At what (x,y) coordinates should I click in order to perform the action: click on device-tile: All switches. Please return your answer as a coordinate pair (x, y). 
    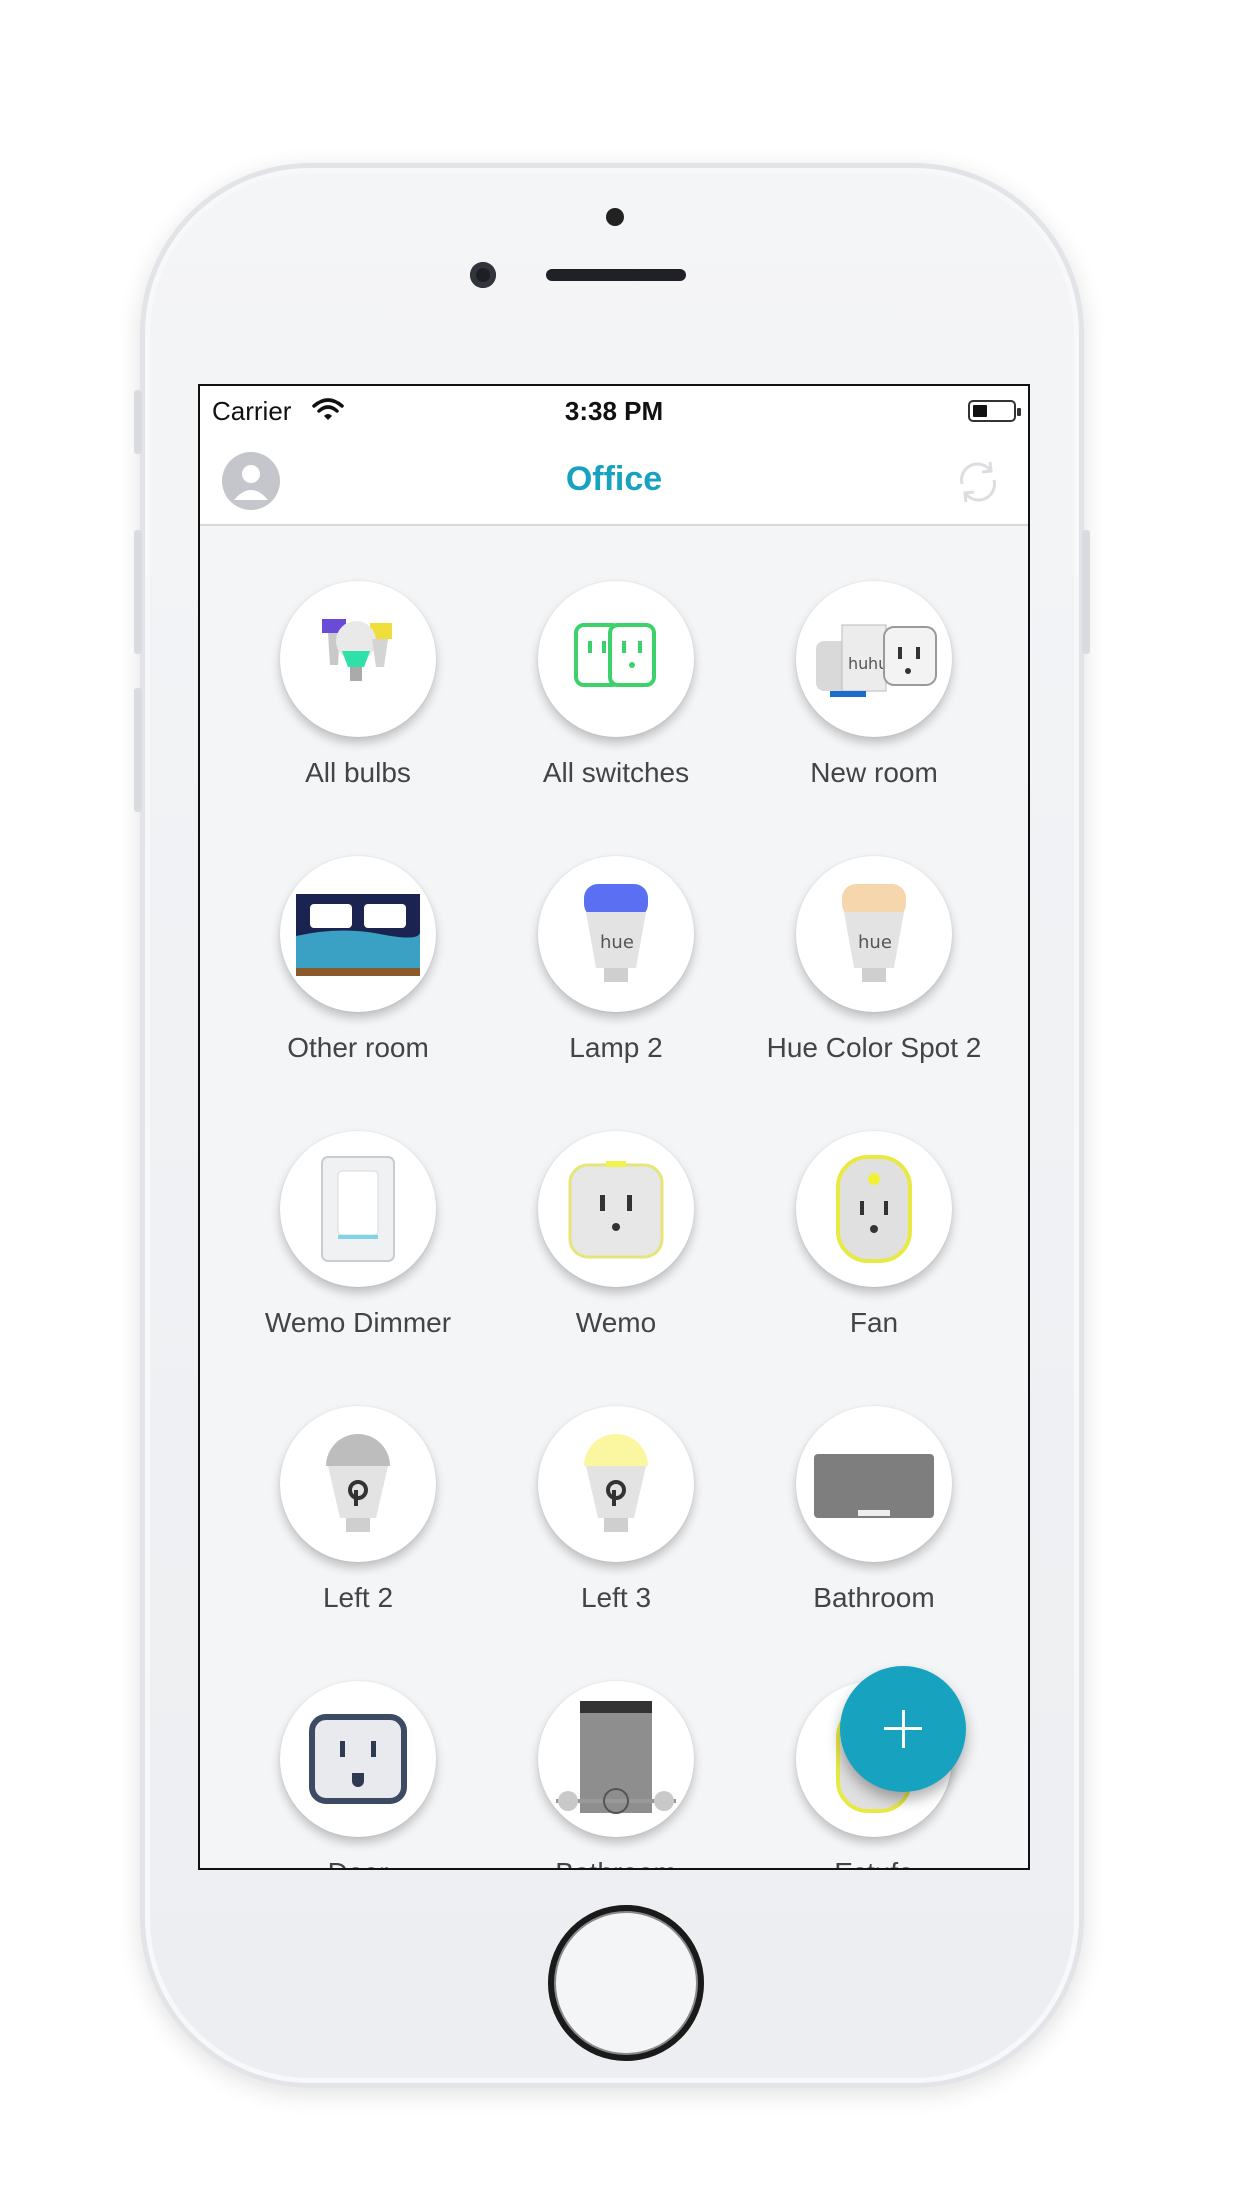
    Looking at the image, I should click on (593, 711).